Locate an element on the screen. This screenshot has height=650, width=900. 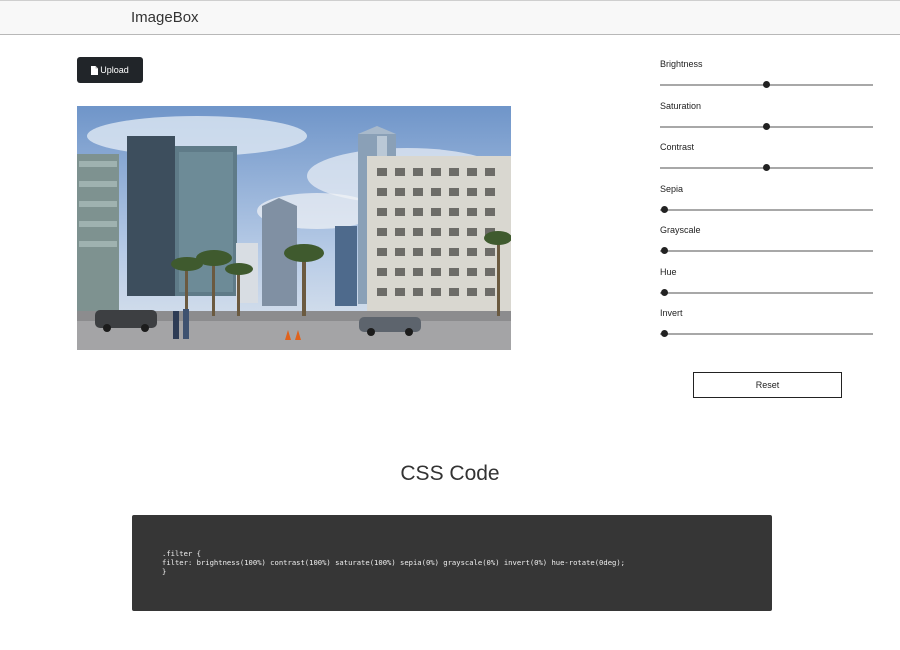
navbar: ImageBox is located at coordinates (450, 17).